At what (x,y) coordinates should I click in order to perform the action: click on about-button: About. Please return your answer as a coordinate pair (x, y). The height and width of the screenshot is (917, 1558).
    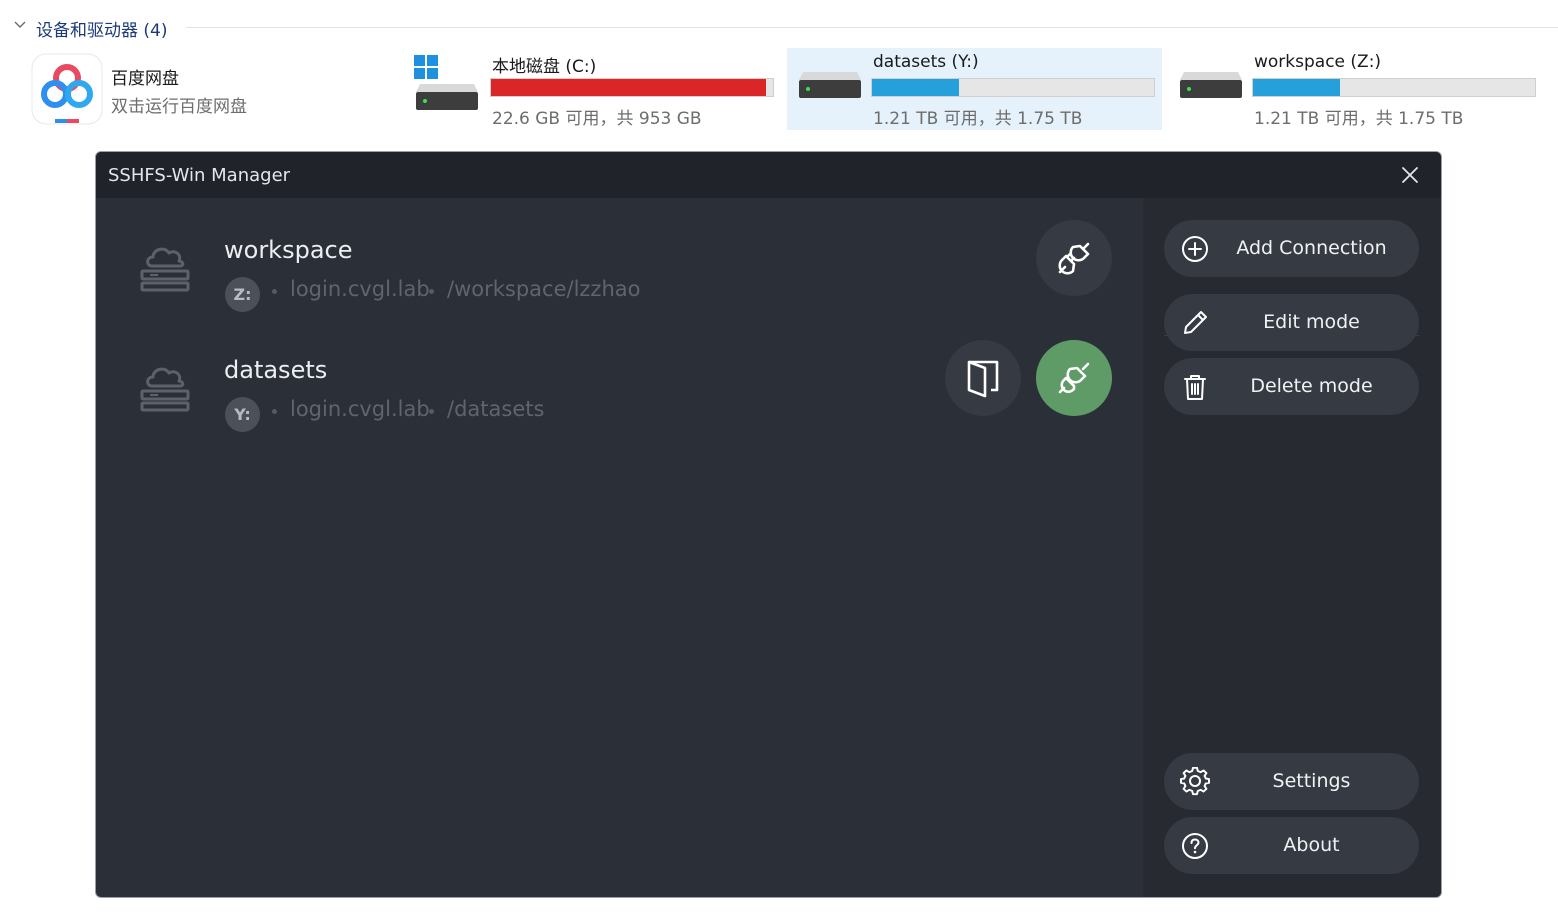
    Looking at the image, I should click on (1291, 845).